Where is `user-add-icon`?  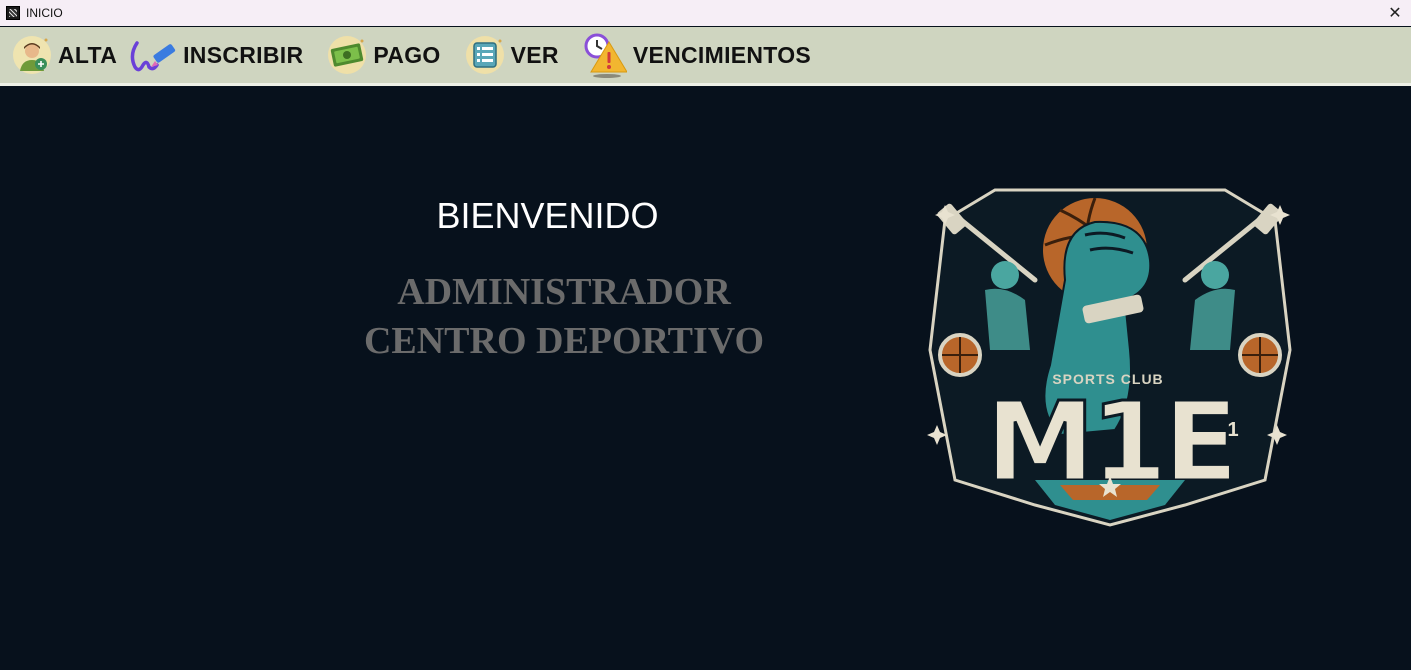
user-add-icon is located at coordinates (32, 55).